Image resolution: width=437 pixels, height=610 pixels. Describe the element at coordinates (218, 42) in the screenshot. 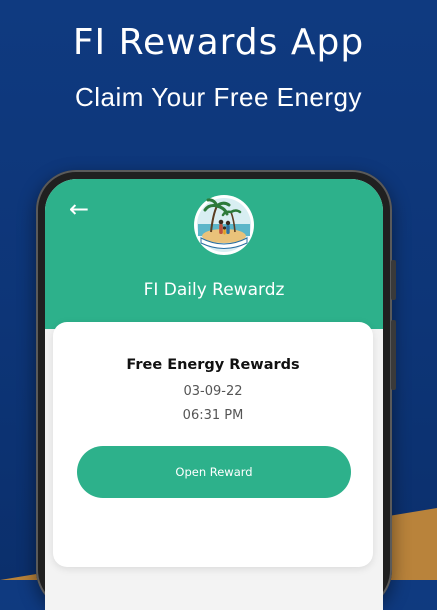

I see `promo-headline: FI Rewards App` at that location.